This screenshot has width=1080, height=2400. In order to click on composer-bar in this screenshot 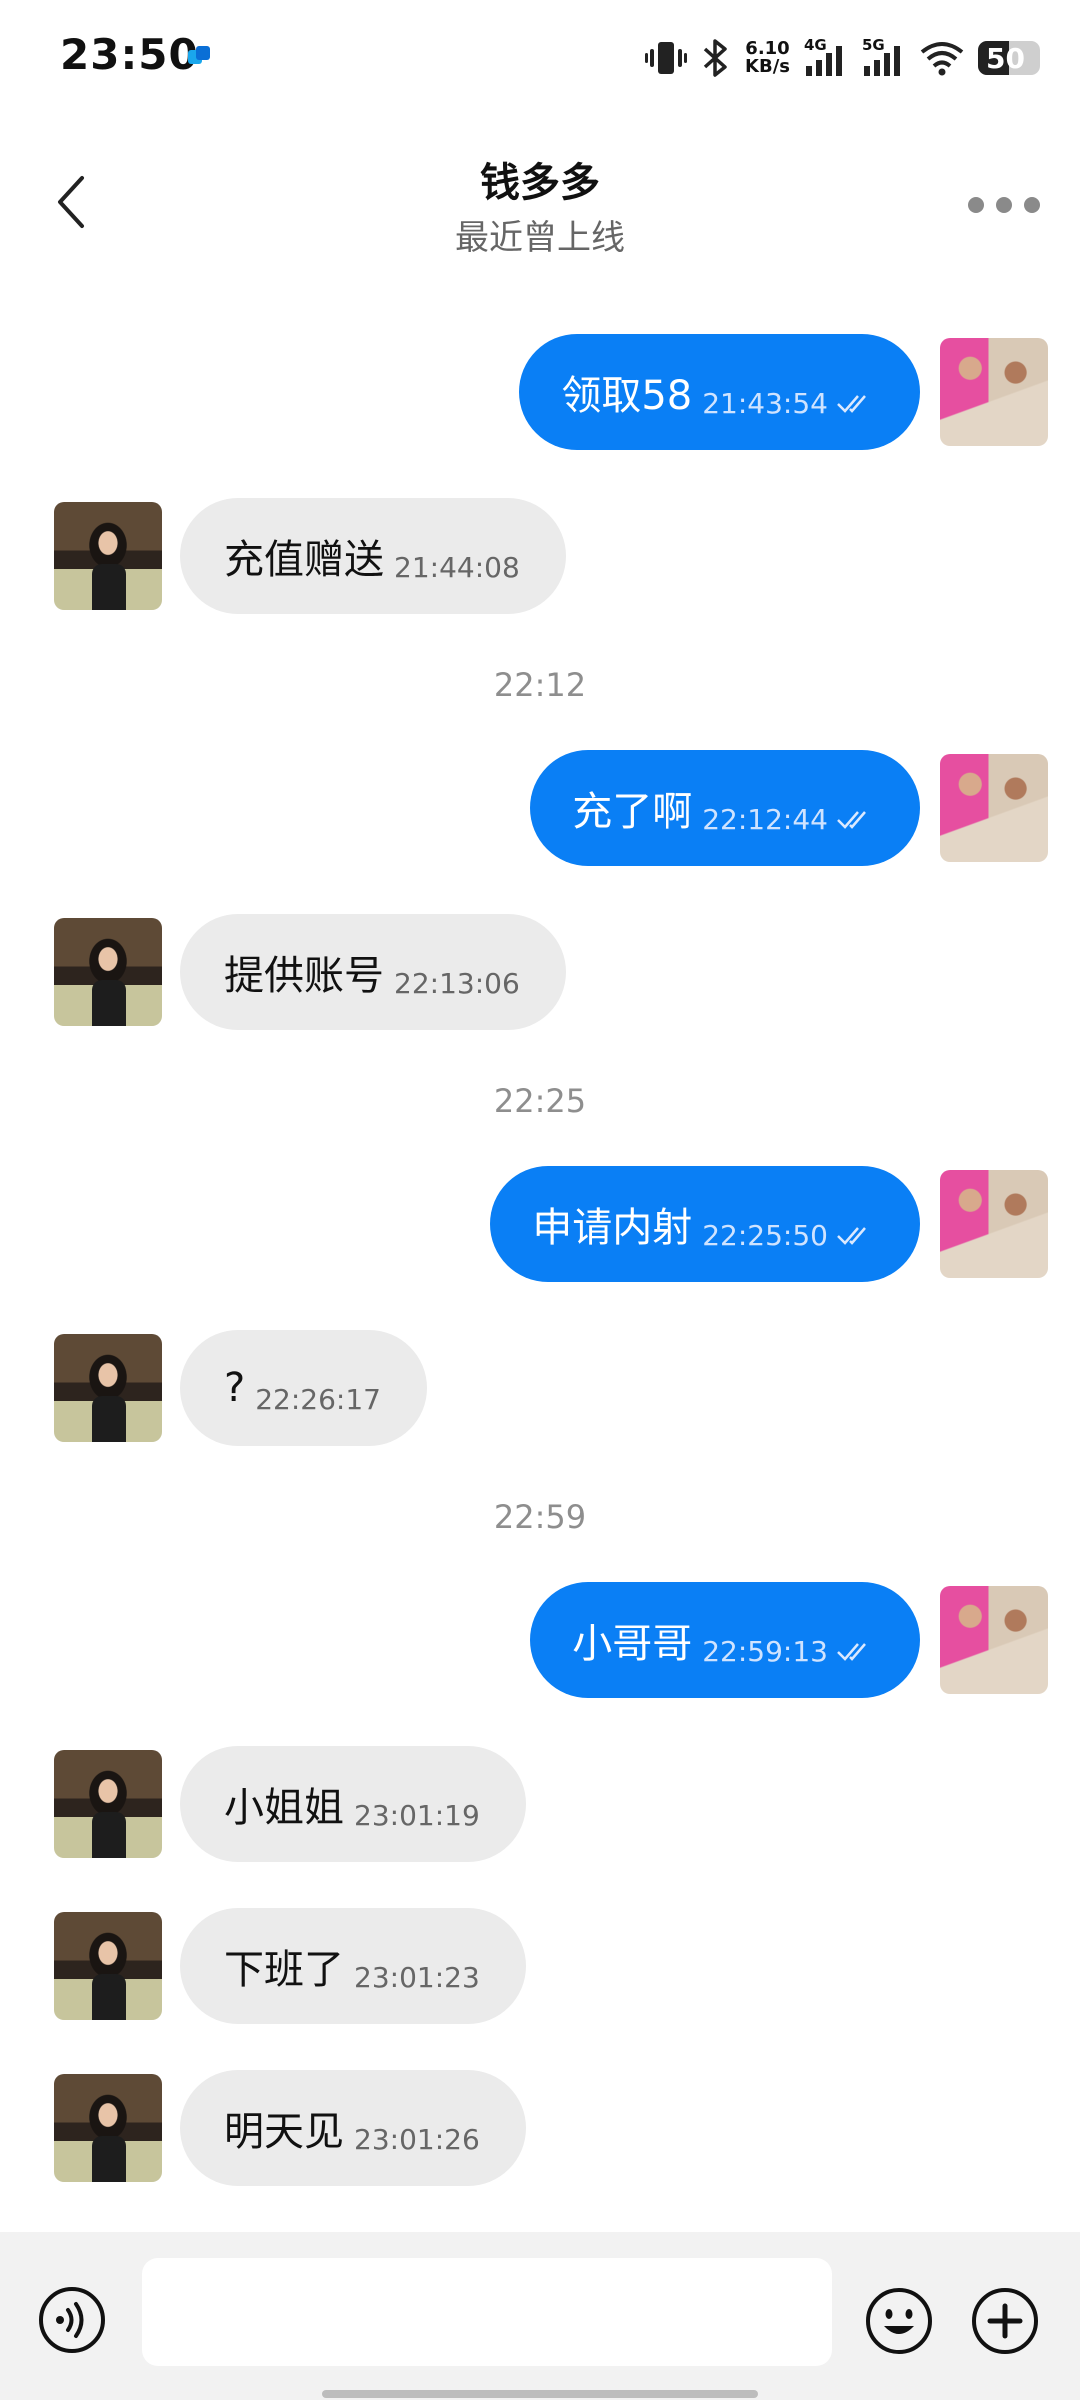, I will do `click(540, 2316)`.